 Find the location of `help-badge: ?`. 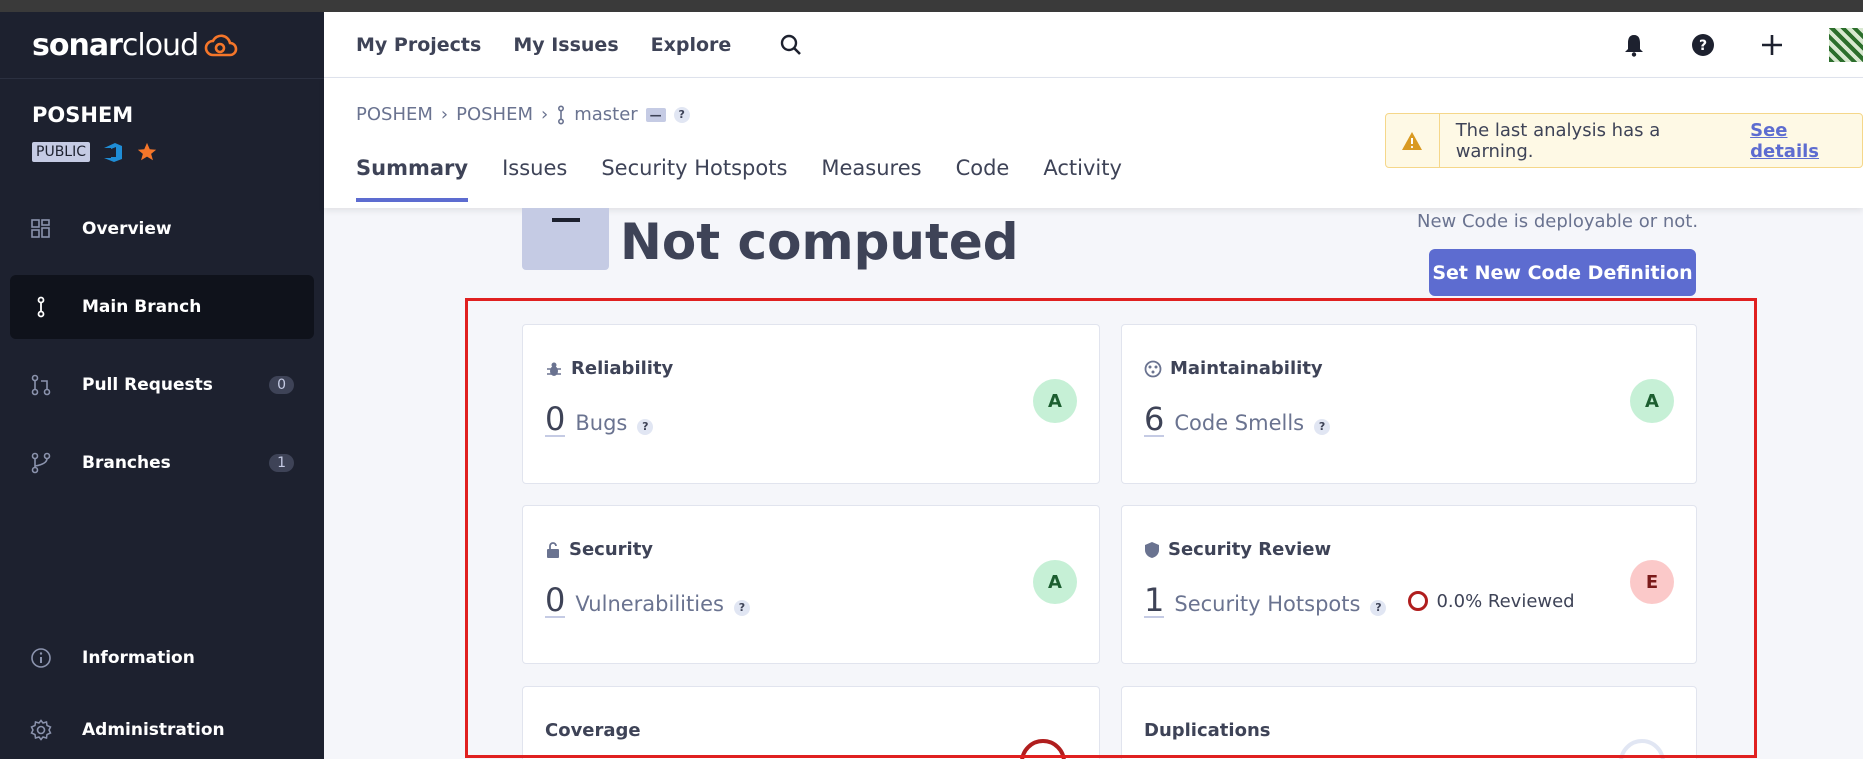

help-badge: ? is located at coordinates (681, 114).